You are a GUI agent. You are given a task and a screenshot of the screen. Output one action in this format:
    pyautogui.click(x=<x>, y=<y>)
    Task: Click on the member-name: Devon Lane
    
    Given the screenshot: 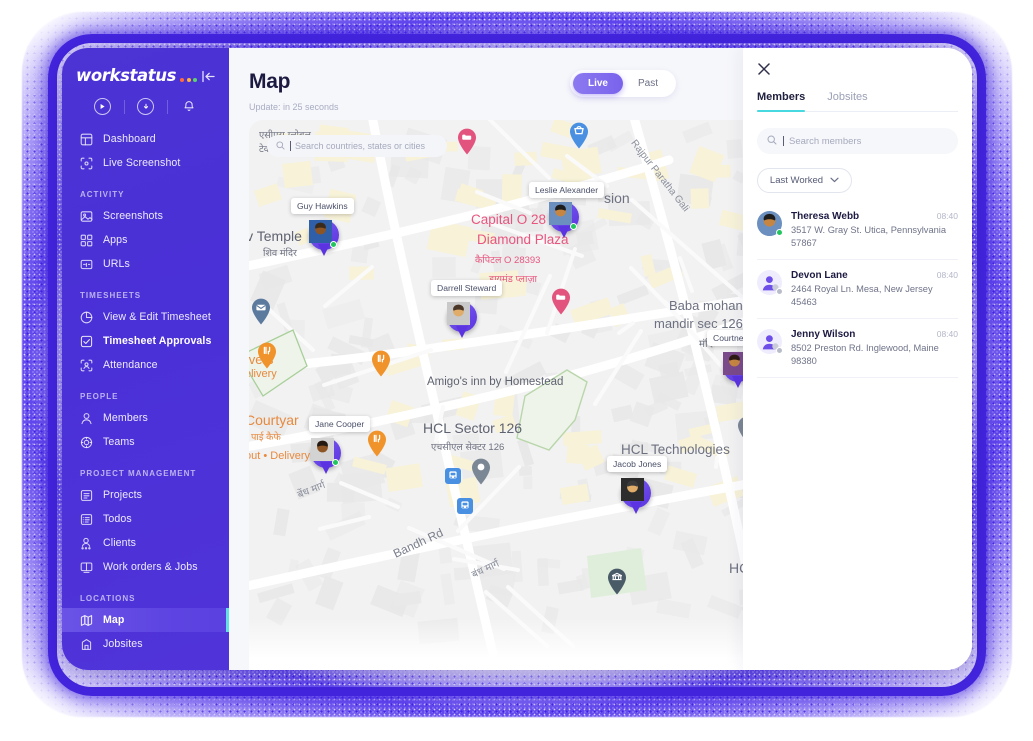 What is the action you would take?
    pyautogui.click(x=819, y=276)
    